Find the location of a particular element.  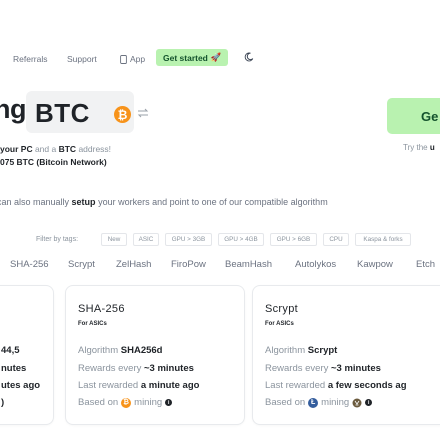

sub-part-btc: BTC is located at coordinates (67, 149).